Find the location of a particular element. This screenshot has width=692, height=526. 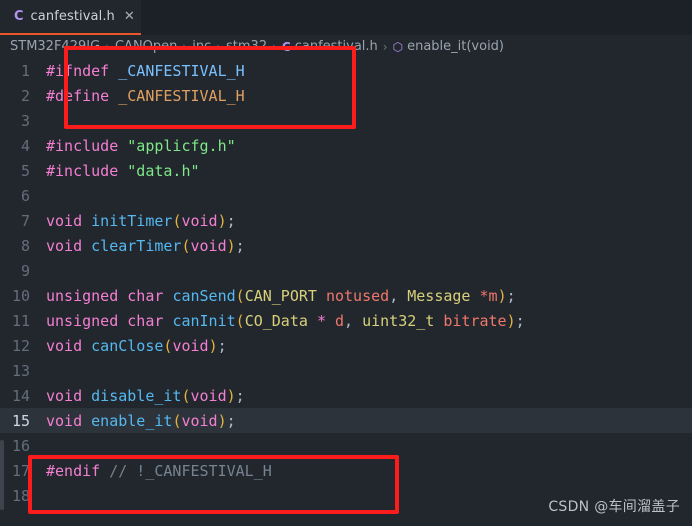

line-number: 3 is located at coordinates (25, 120).